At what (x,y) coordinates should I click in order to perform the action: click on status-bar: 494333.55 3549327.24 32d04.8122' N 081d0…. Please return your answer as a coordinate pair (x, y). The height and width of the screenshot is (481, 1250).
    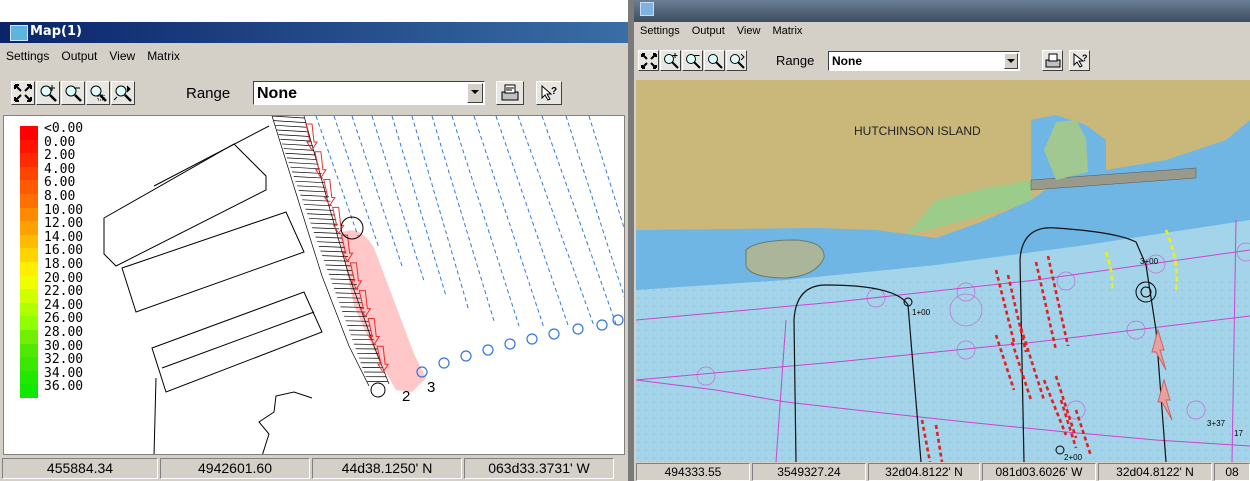
    Looking at the image, I should click on (942, 471).